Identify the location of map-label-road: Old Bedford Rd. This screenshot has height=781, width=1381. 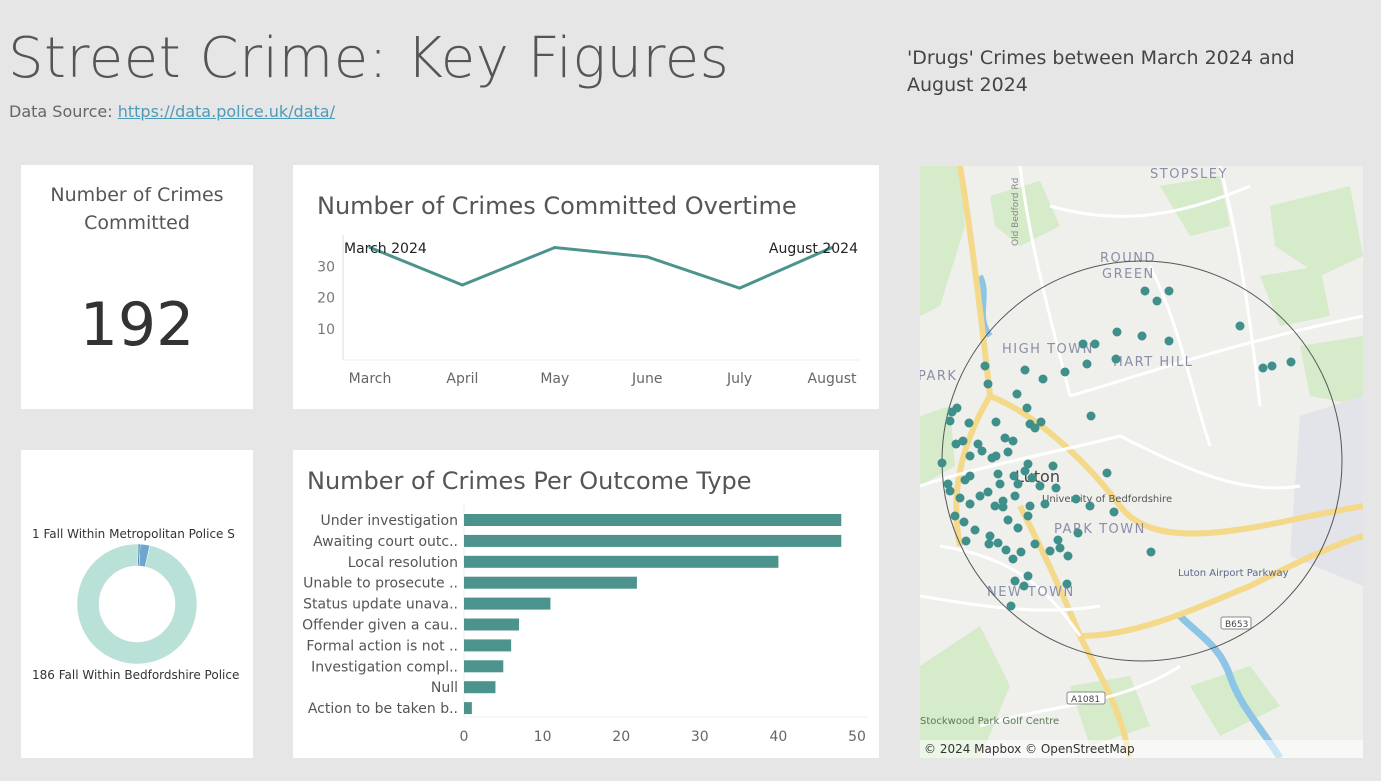
(1016, 212).